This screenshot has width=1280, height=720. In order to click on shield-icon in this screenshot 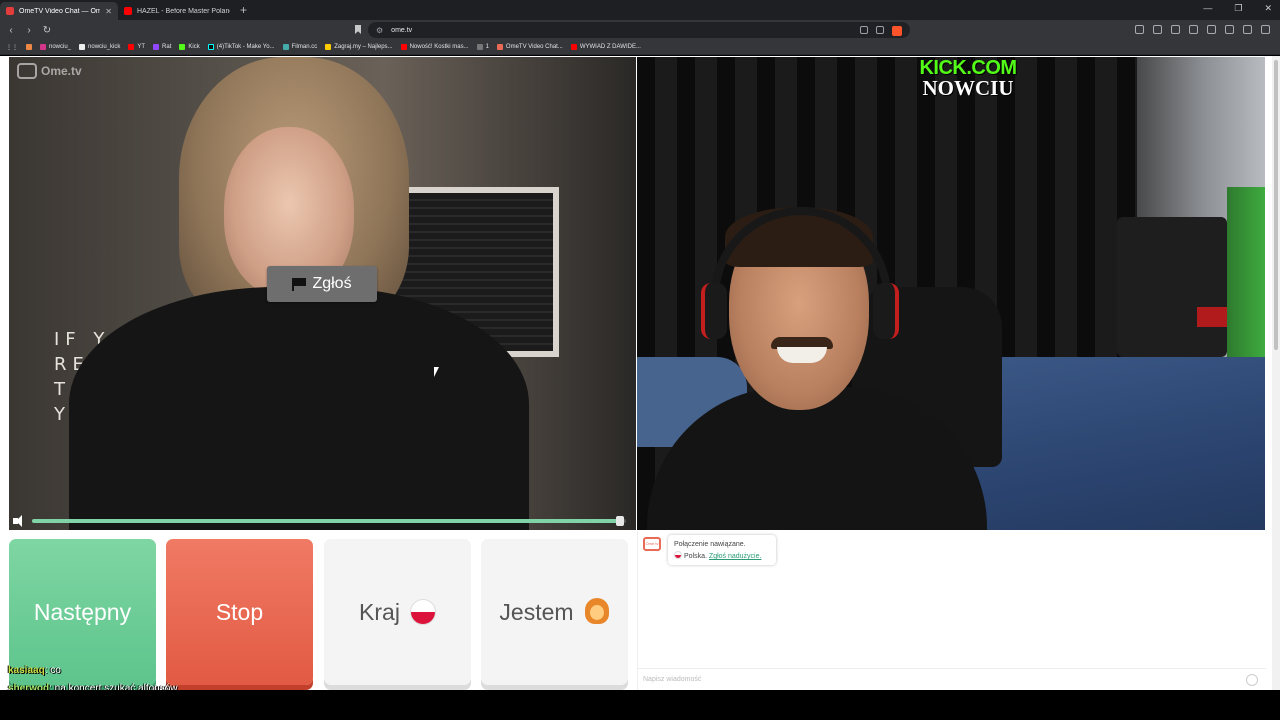, I will do `click(897, 31)`.